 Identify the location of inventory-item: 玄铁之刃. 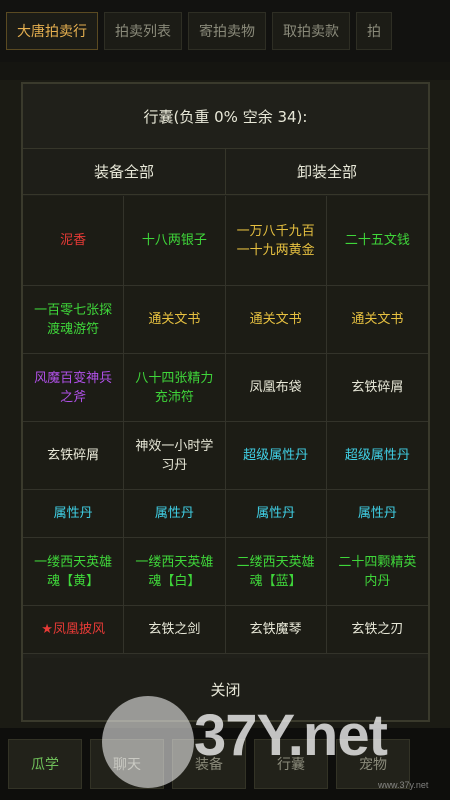
(377, 630).